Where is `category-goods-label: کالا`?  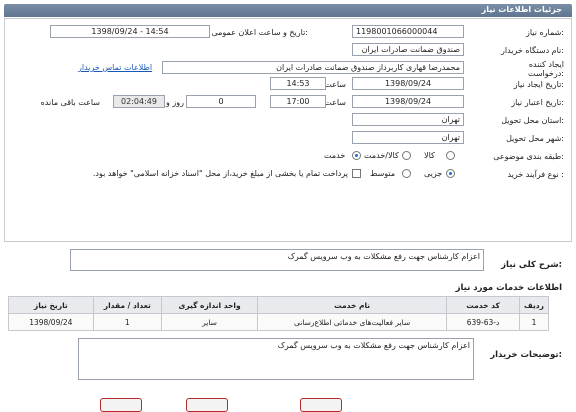 category-goods-label: کالا is located at coordinates (429, 155).